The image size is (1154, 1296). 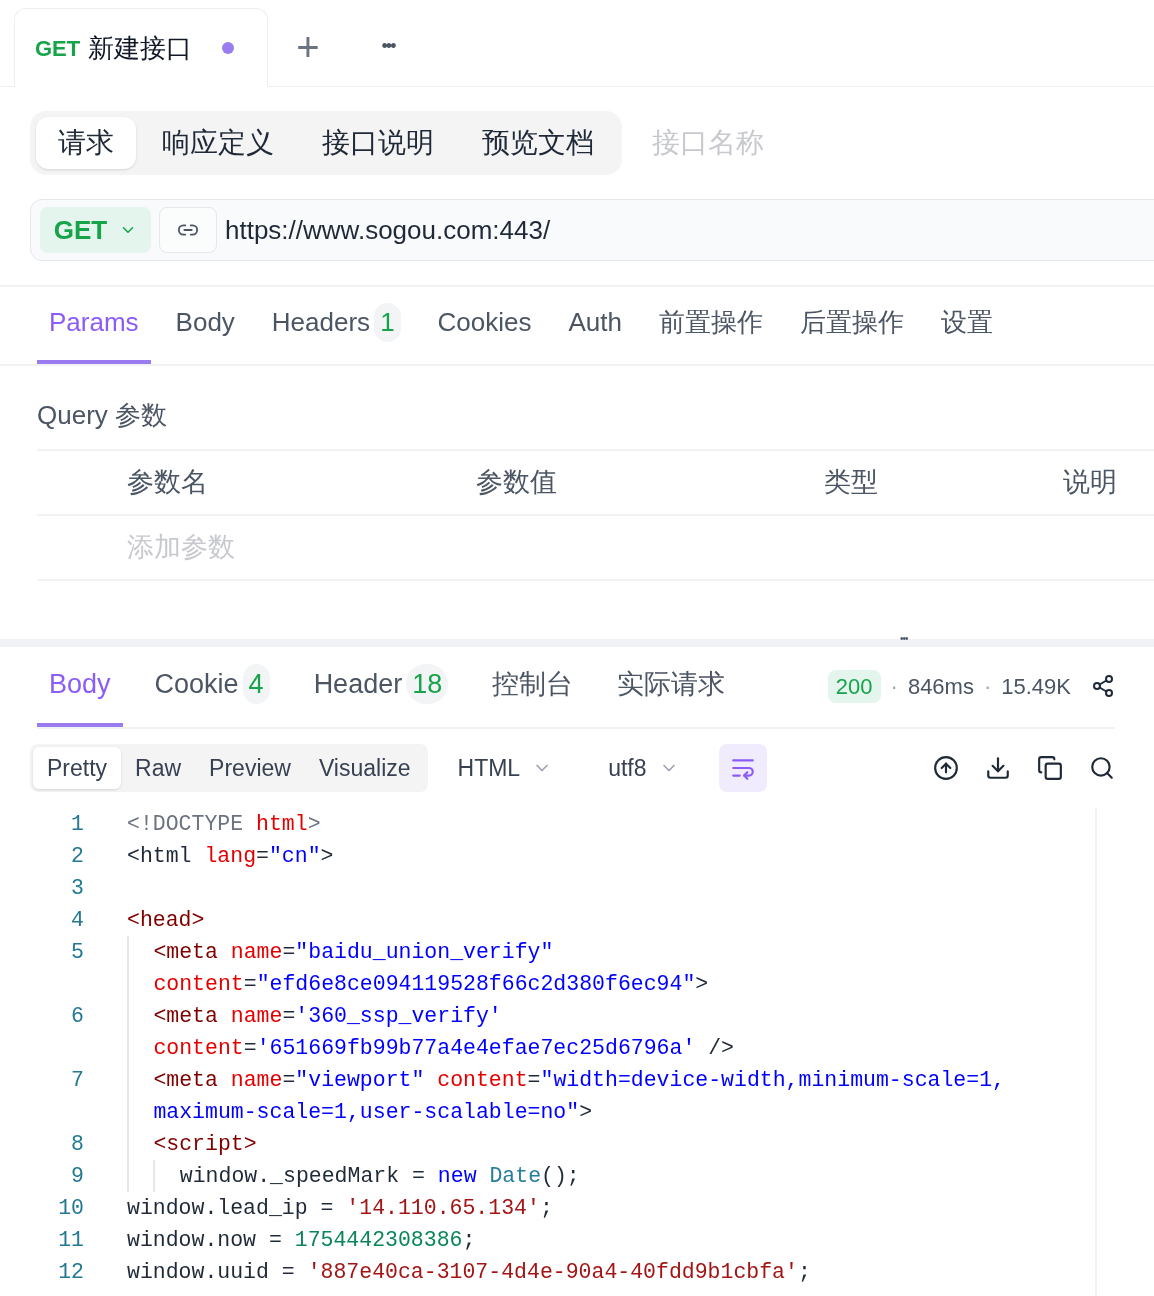 I want to click on splitter-bar: •••, so click(x=577, y=643).